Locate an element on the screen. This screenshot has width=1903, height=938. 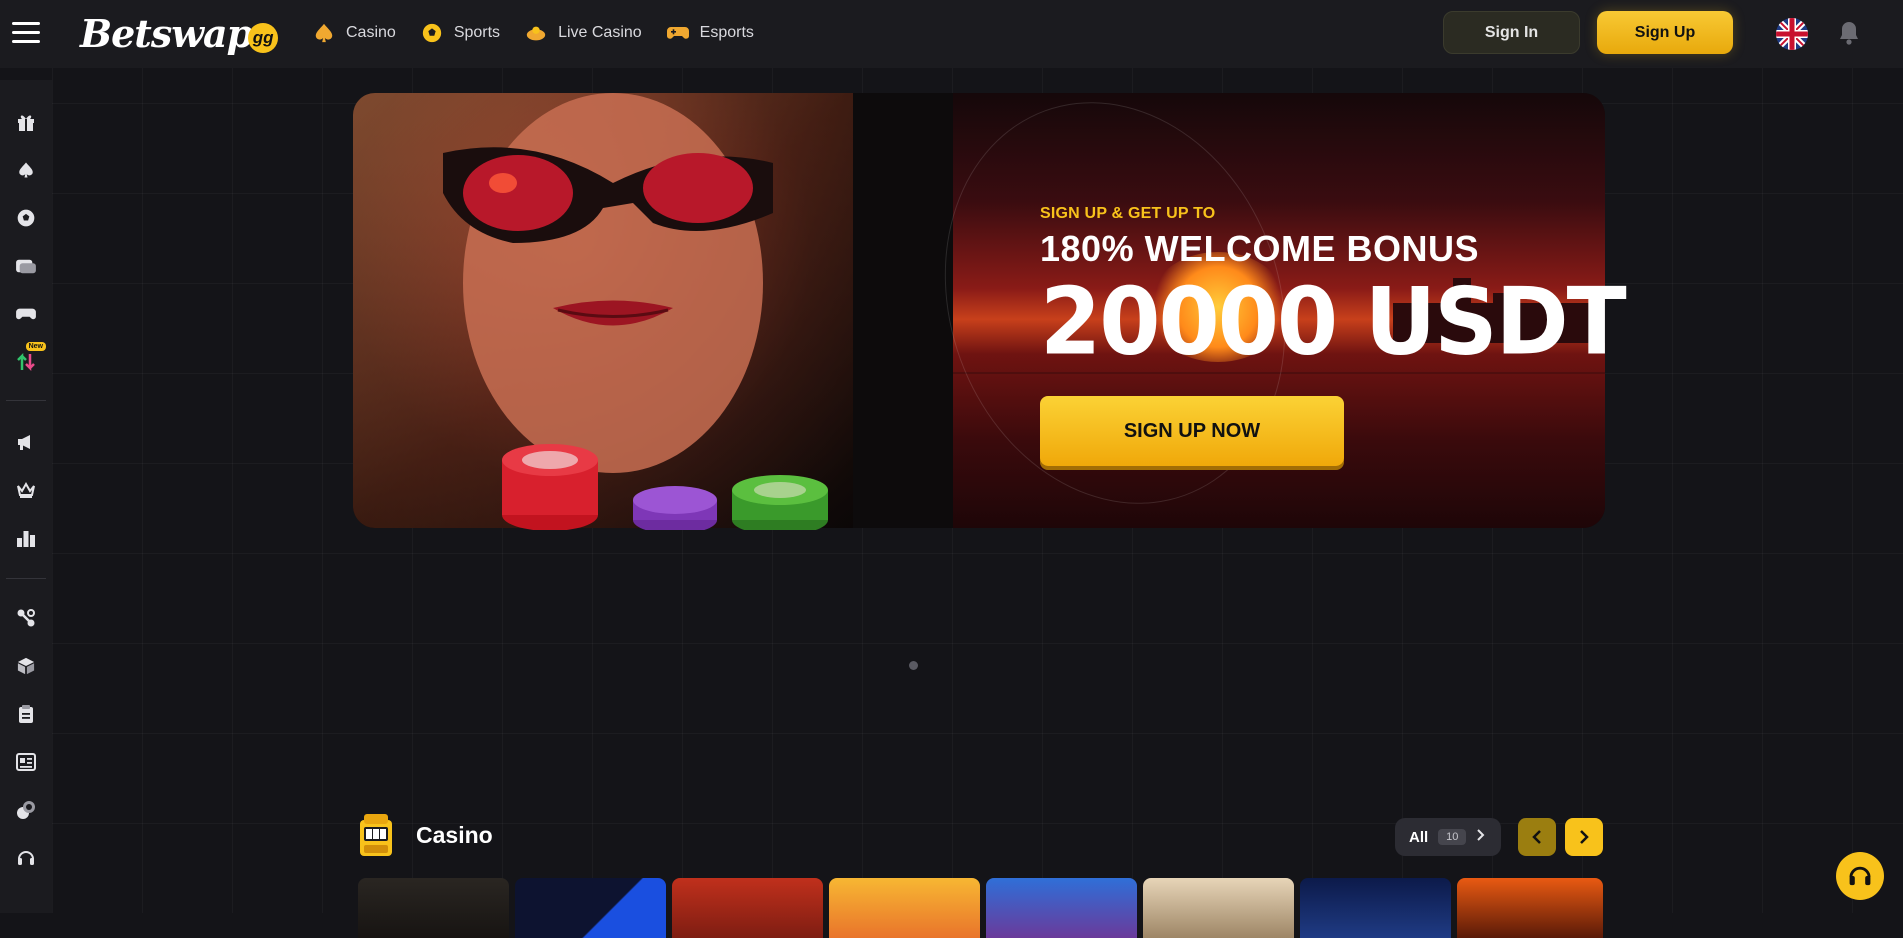
box-icon is located at coordinates (26, 666).